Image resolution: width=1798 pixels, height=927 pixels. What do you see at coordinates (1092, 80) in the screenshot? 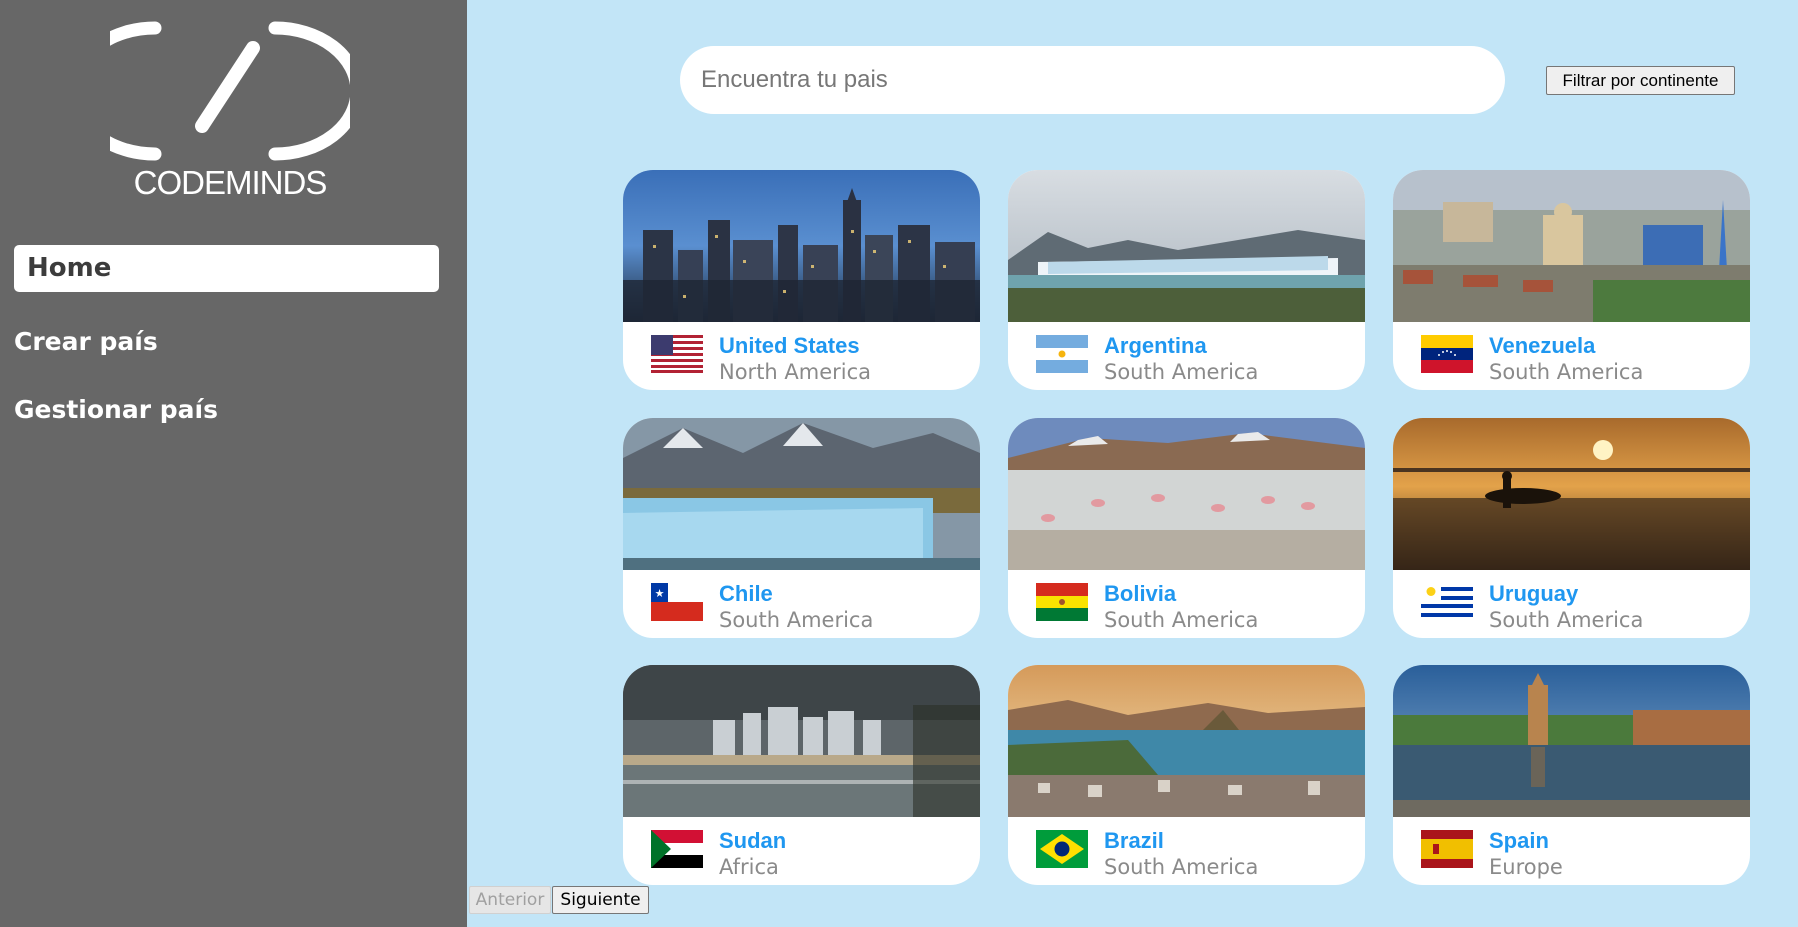
I see `search-input` at bounding box center [1092, 80].